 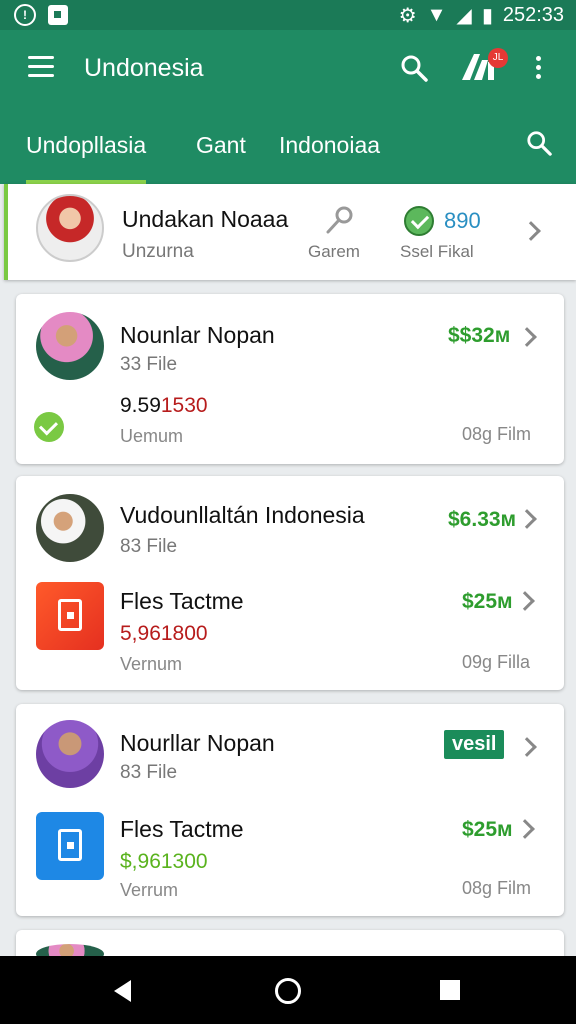 I want to click on tab-bar: Undopllasia Gant Indonoiaa, so click(x=288, y=153).